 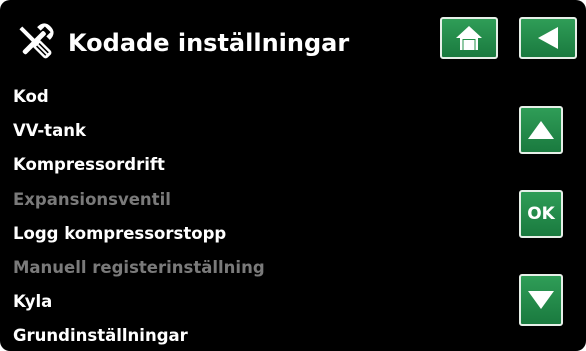 I want to click on menu-item-vv-tank: VV-tank, so click(x=139, y=131).